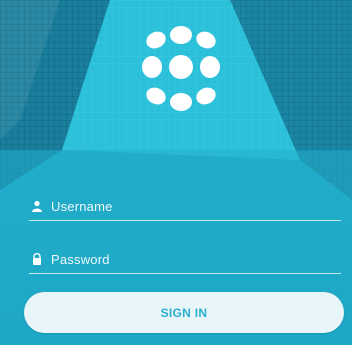 Image resolution: width=352 pixels, height=345 pixels. Describe the element at coordinates (82, 206) in the screenshot. I see `username-placeholder: Username` at that location.